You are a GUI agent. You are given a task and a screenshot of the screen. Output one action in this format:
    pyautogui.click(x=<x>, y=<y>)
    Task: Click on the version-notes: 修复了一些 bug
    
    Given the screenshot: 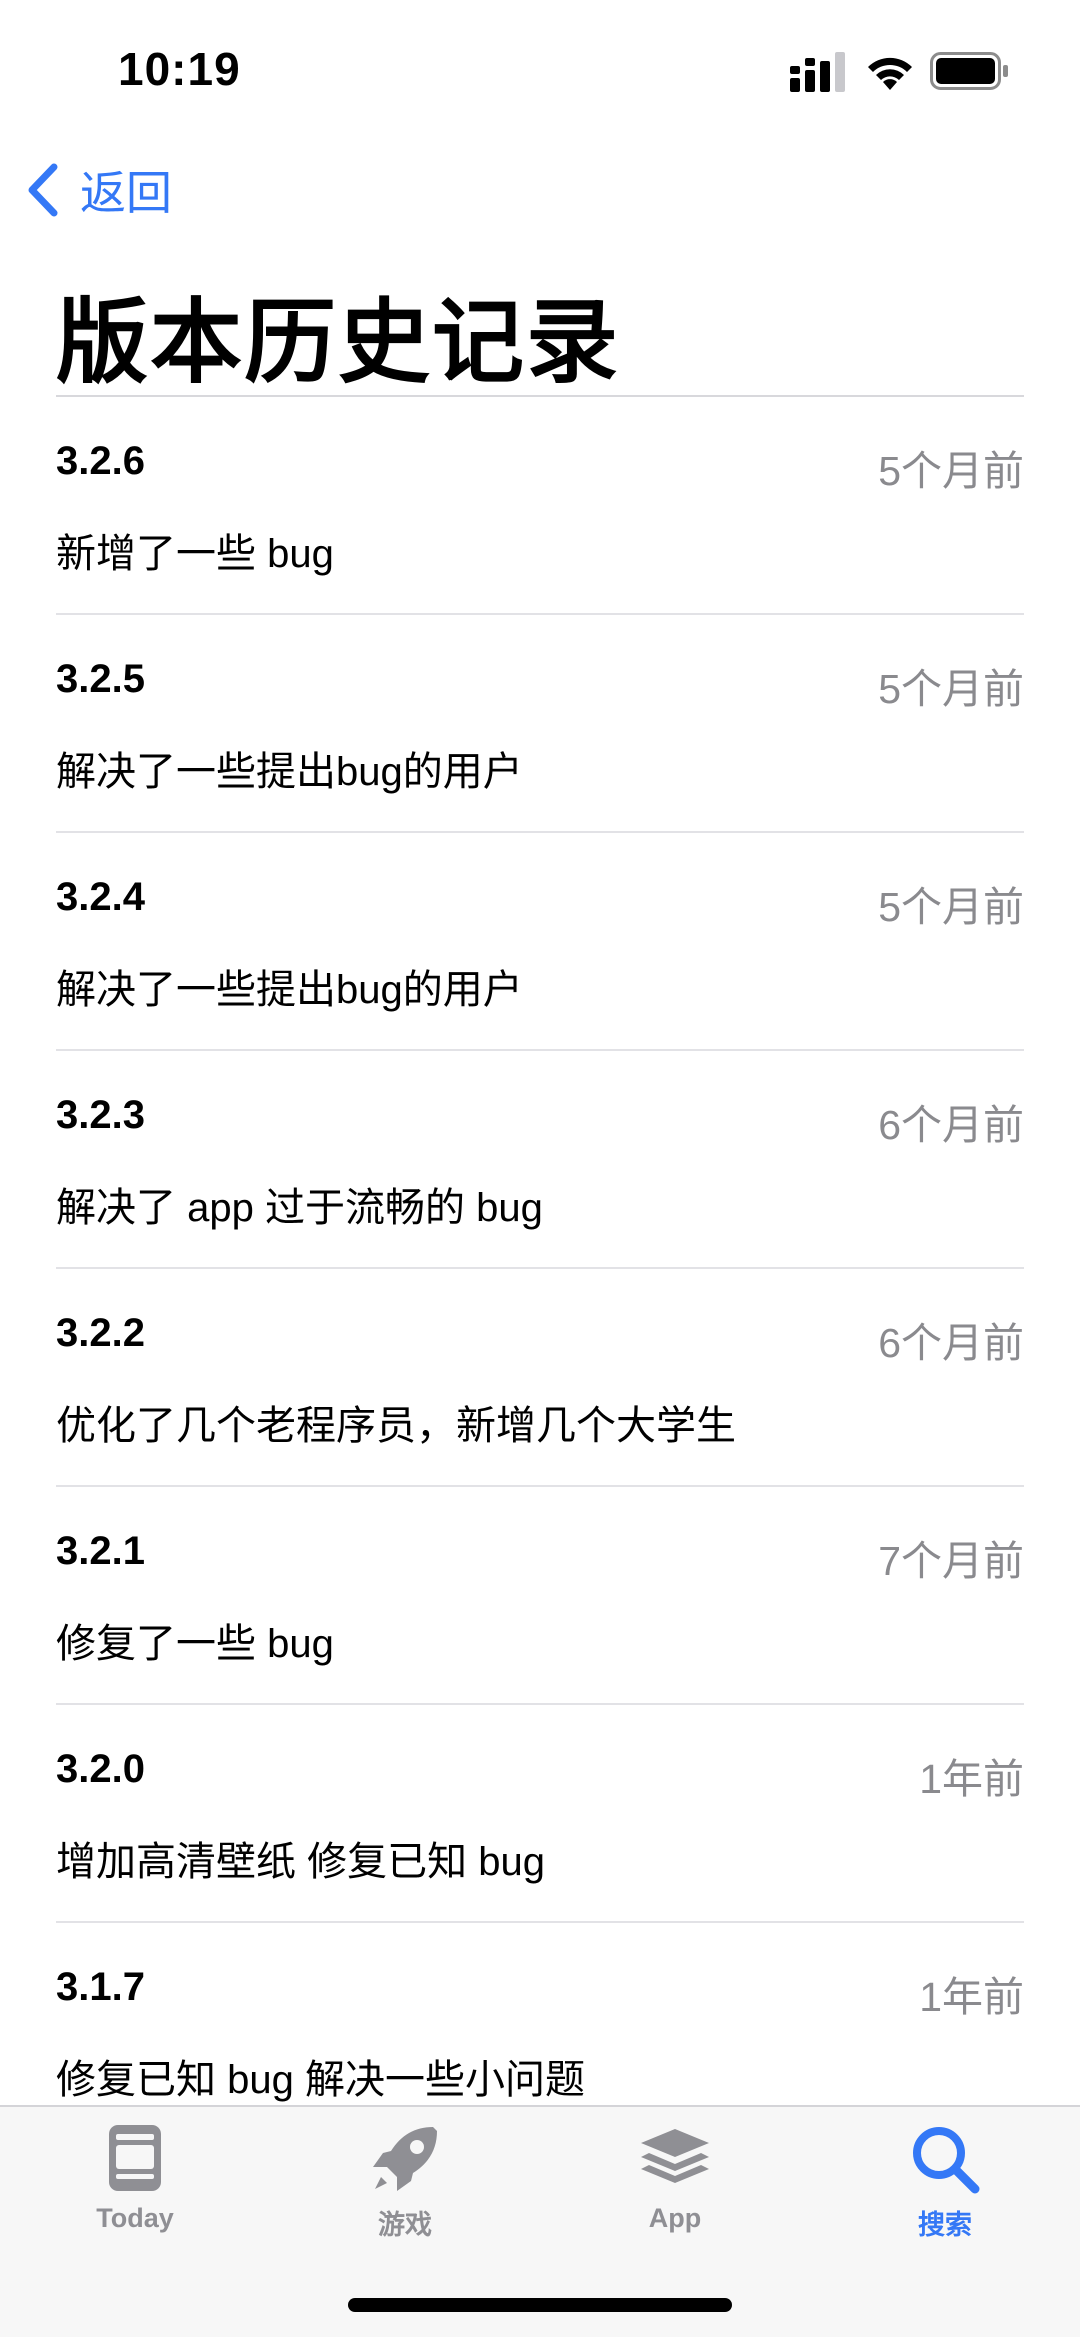 What is the action you would take?
    pyautogui.click(x=195, y=1644)
    